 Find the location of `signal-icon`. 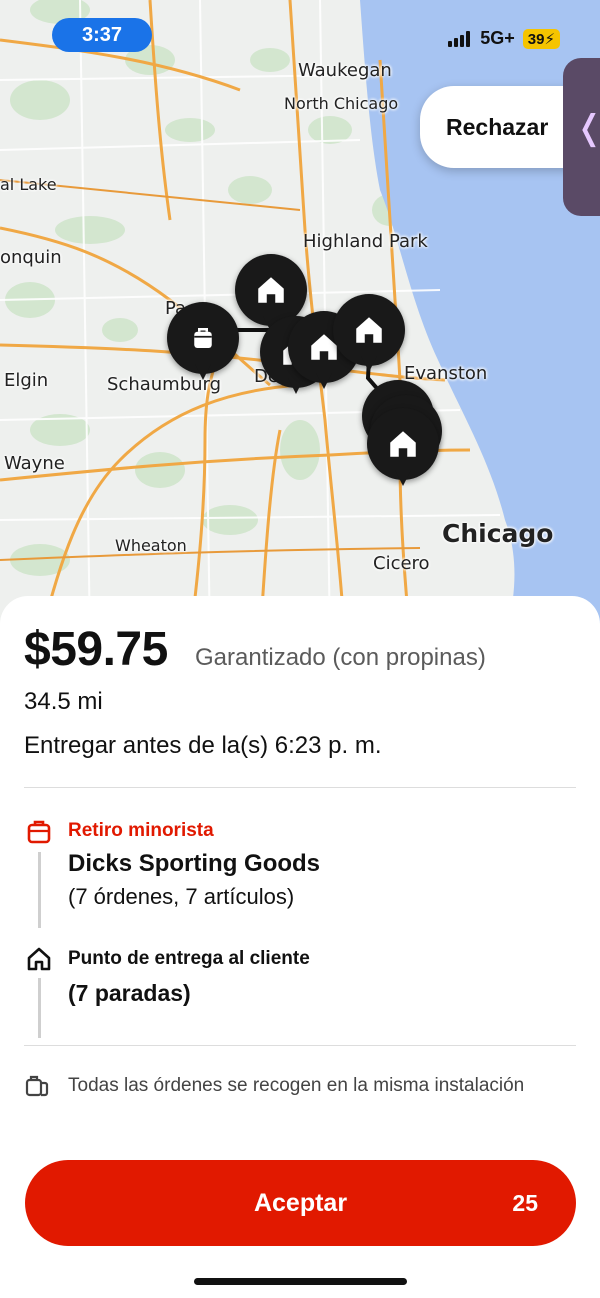

signal-icon is located at coordinates (459, 38).